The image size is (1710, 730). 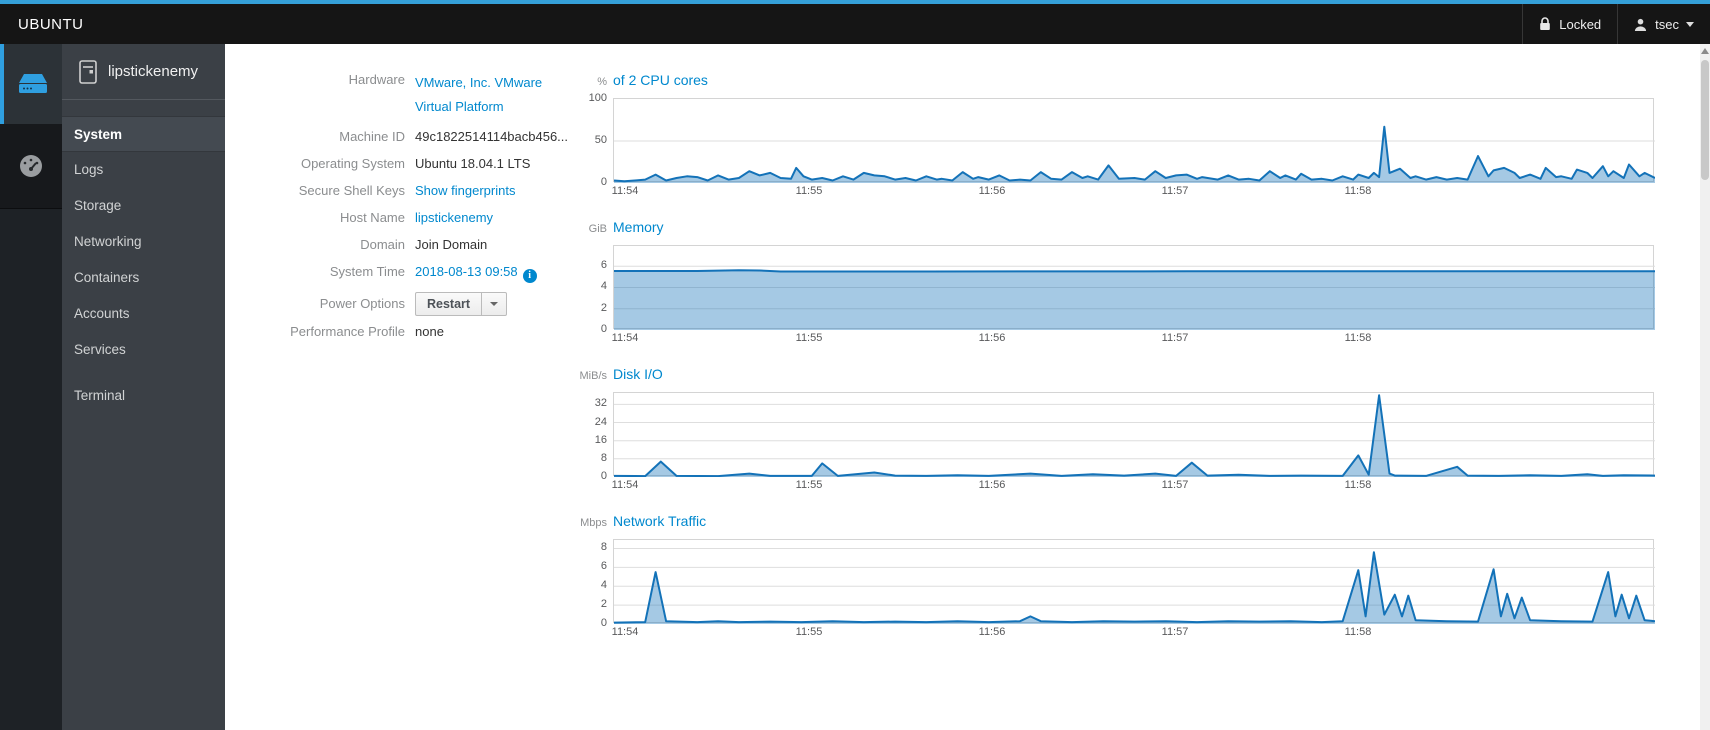 I want to click on dashboard-gauge-icon, so click(x=31, y=166).